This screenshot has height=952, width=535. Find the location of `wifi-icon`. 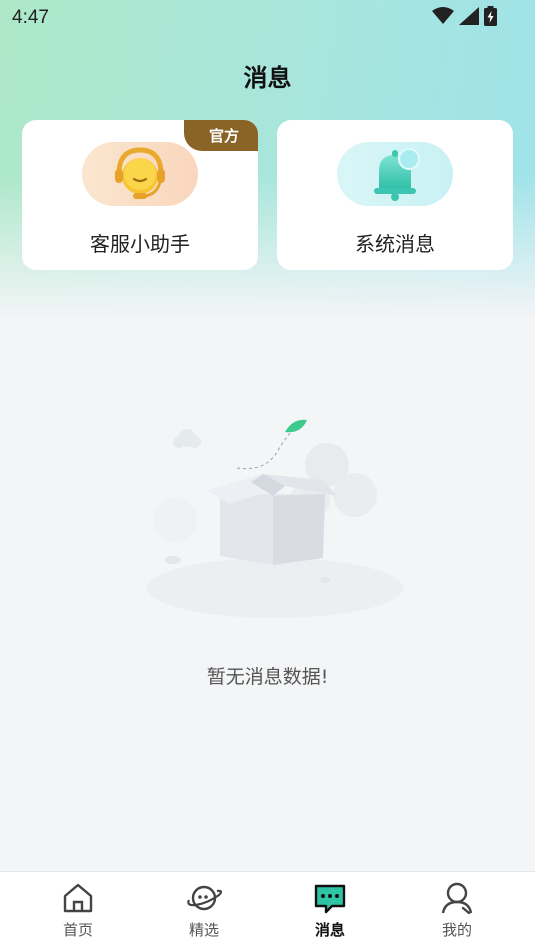

wifi-icon is located at coordinates (443, 15).